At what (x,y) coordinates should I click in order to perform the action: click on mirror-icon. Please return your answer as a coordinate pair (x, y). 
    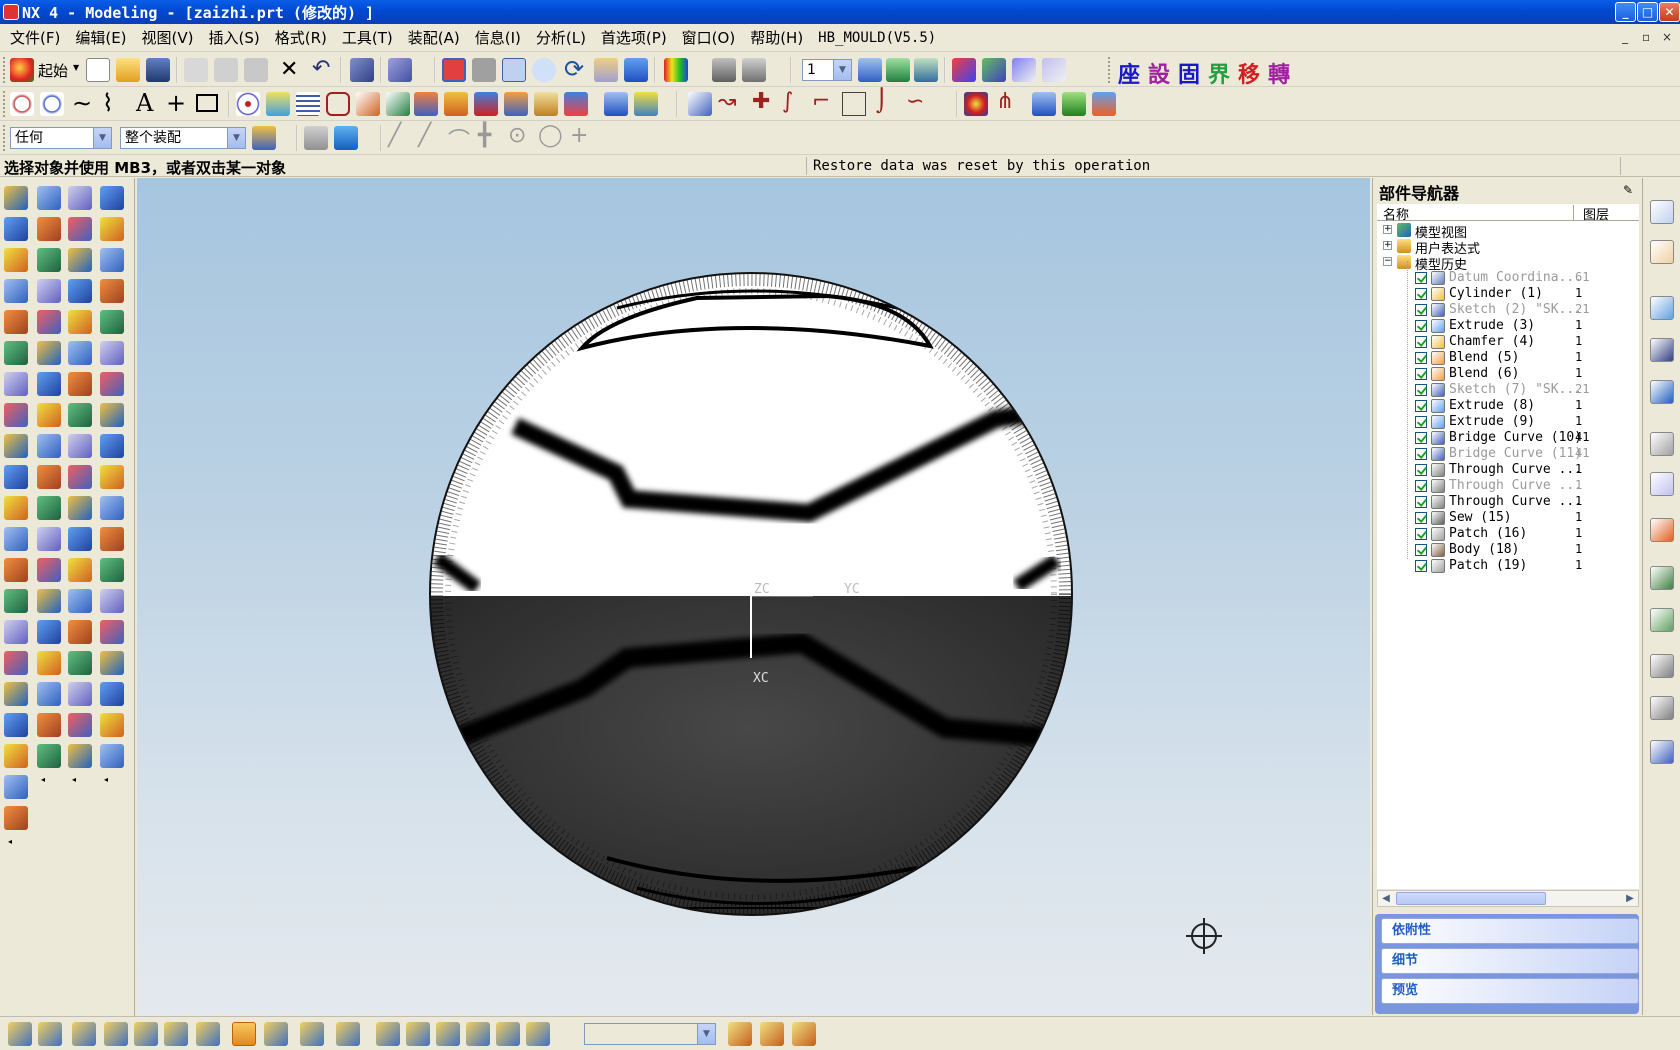
    Looking at the image, I should click on (49, 570).